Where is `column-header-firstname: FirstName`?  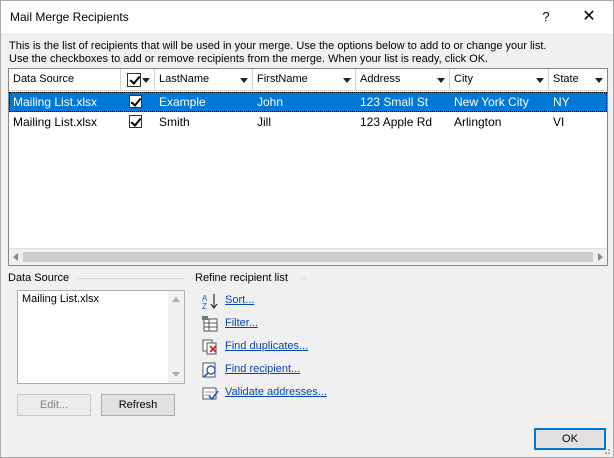
column-header-firstname: FirstName is located at coordinates (304, 80).